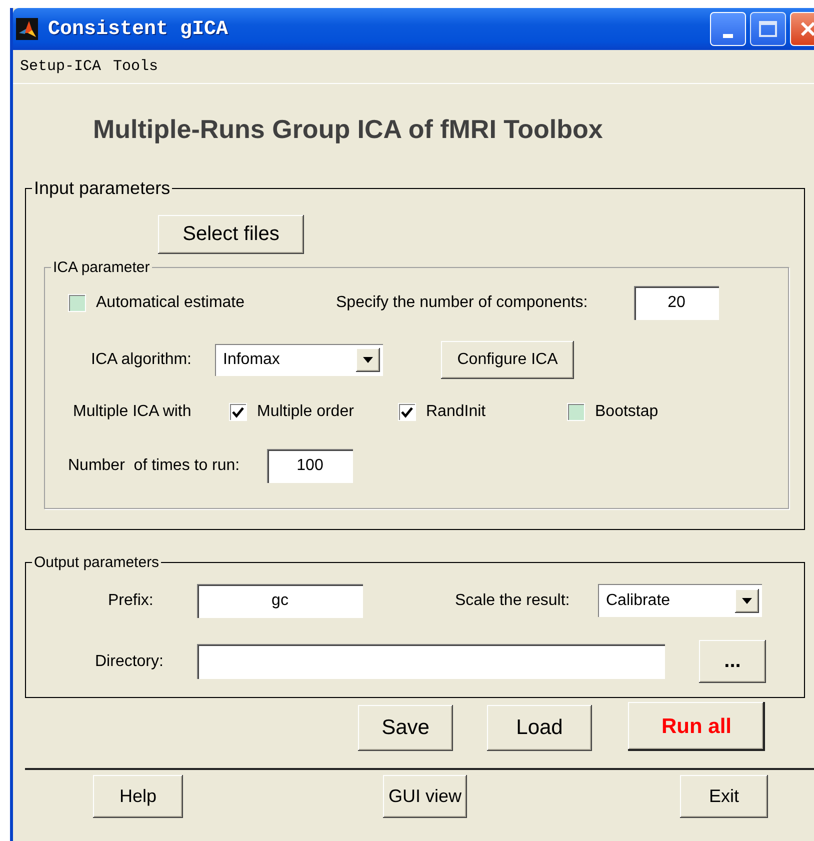  What do you see at coordinates (456, 412) in the screenshot?
I see `checkbox-label: RandInit` at bounding box center [456, 412].